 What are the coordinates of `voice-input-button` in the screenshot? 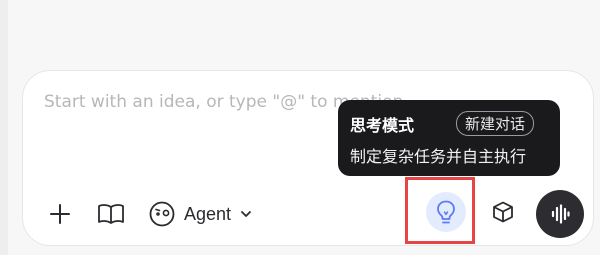 It's located at (560, 214).